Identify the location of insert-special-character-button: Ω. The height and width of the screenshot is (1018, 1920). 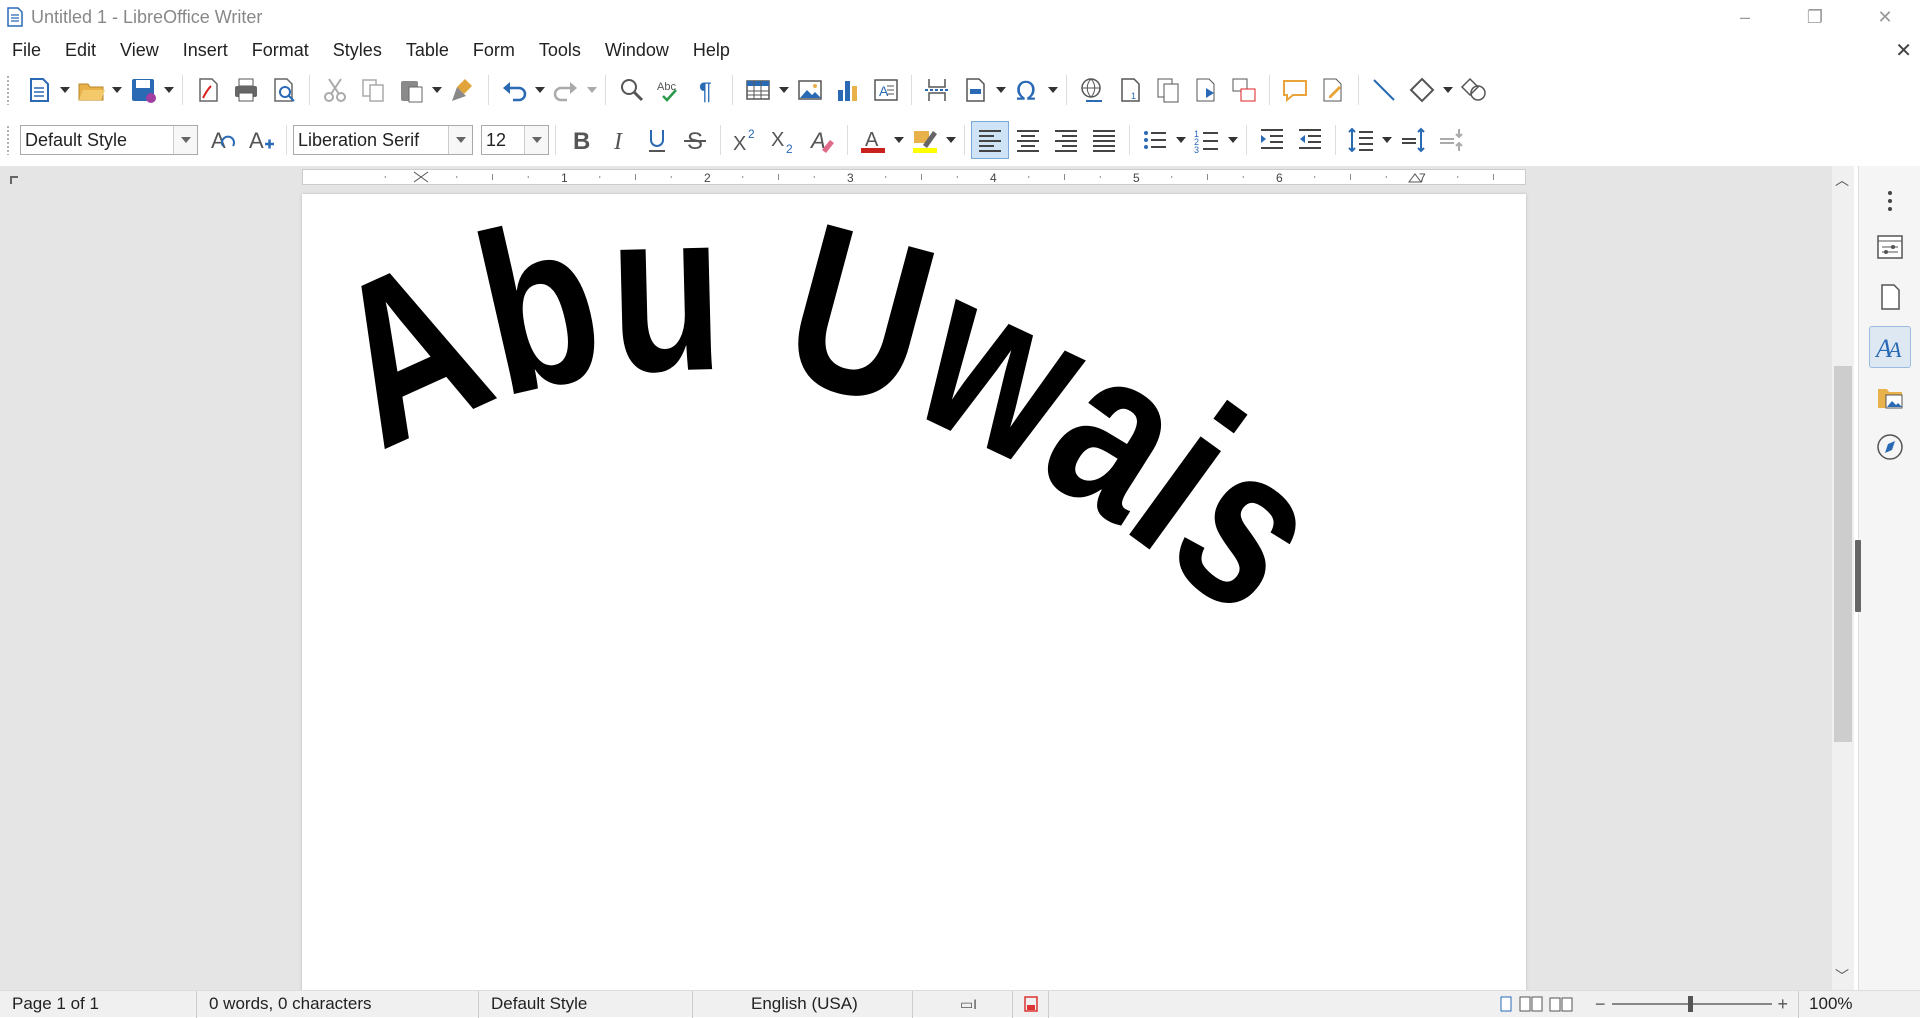
(1027, 90).